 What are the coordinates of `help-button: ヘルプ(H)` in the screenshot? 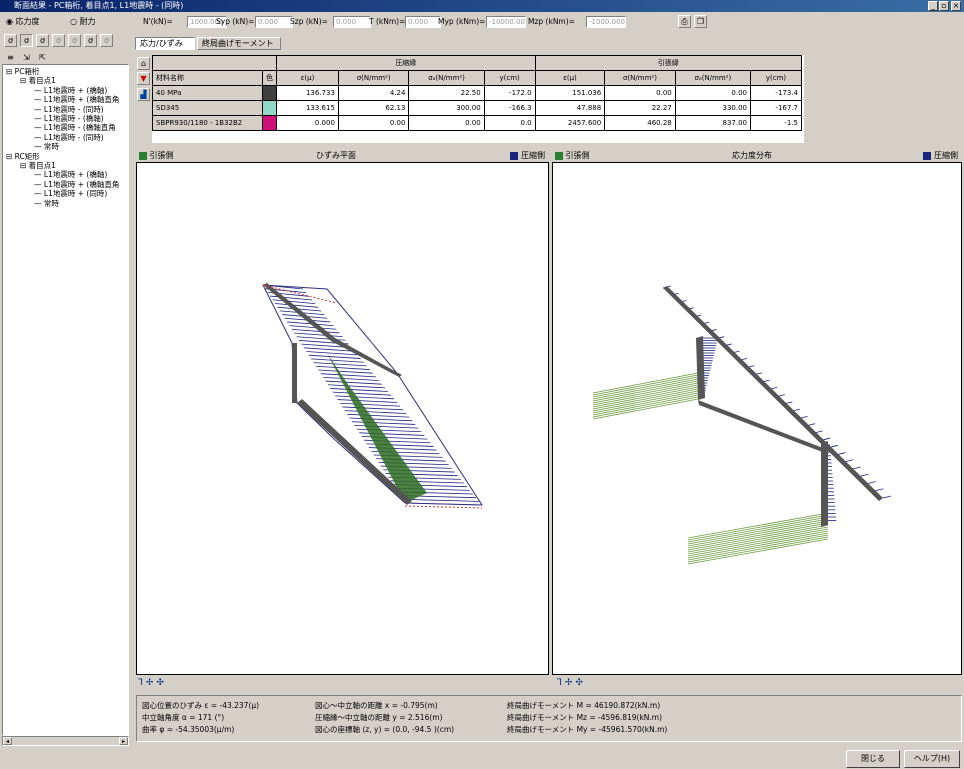 It's located at (932, 759).